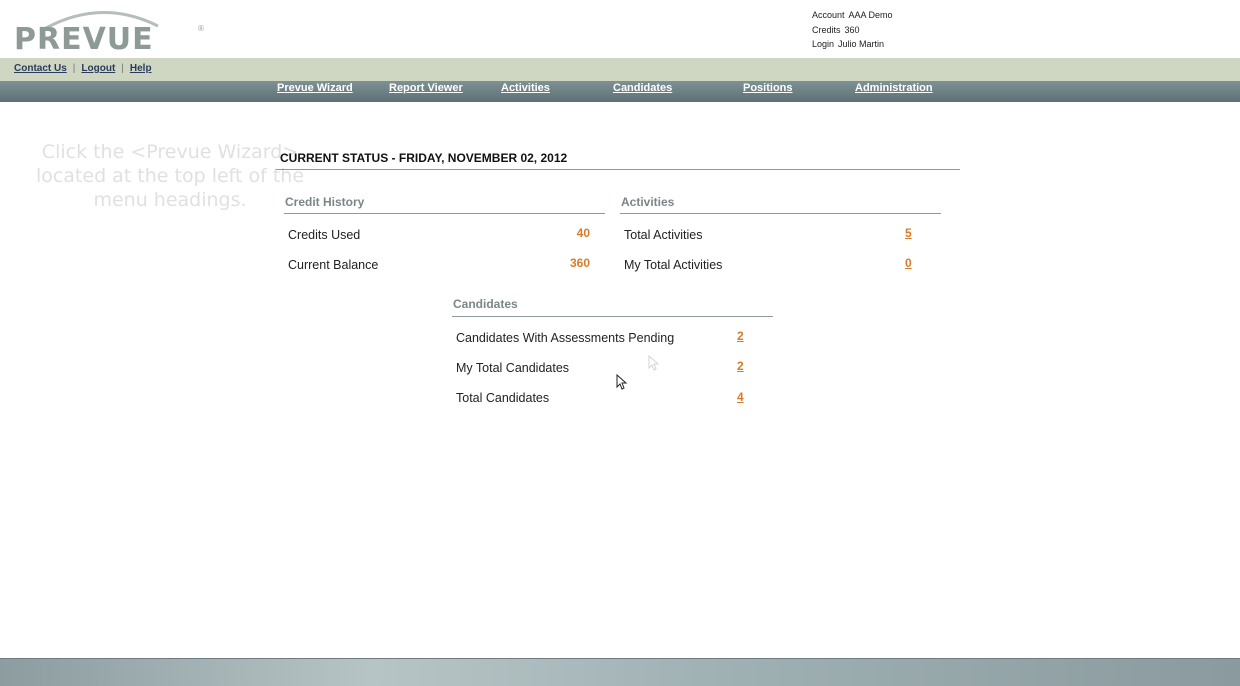  I want to click on candidates-divider, so click(612, 316).